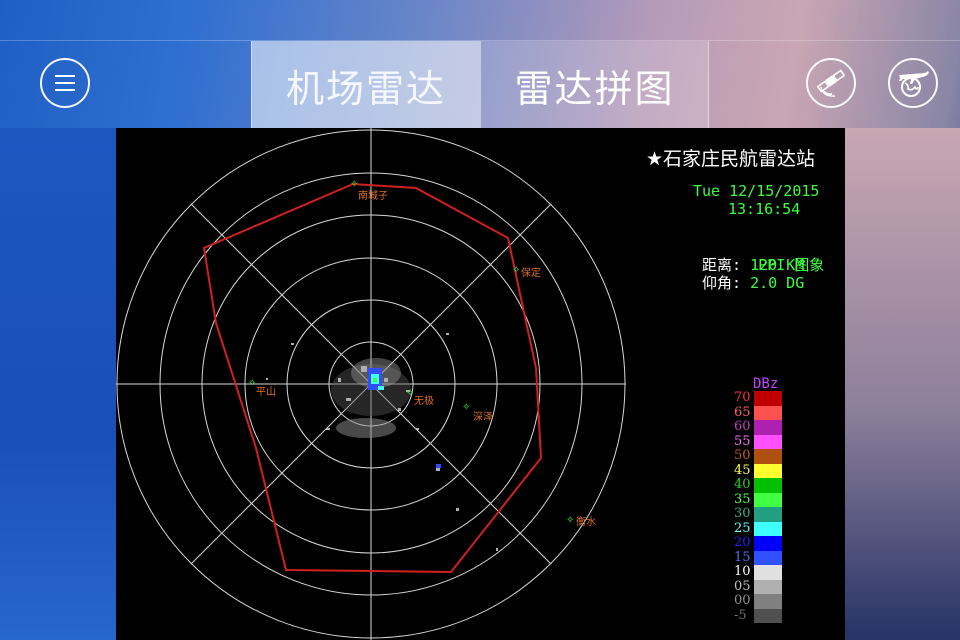 Image resolution: width=960 pixels, height=640 pixels. I want to click on legend-row: 00, so click(759, 601).